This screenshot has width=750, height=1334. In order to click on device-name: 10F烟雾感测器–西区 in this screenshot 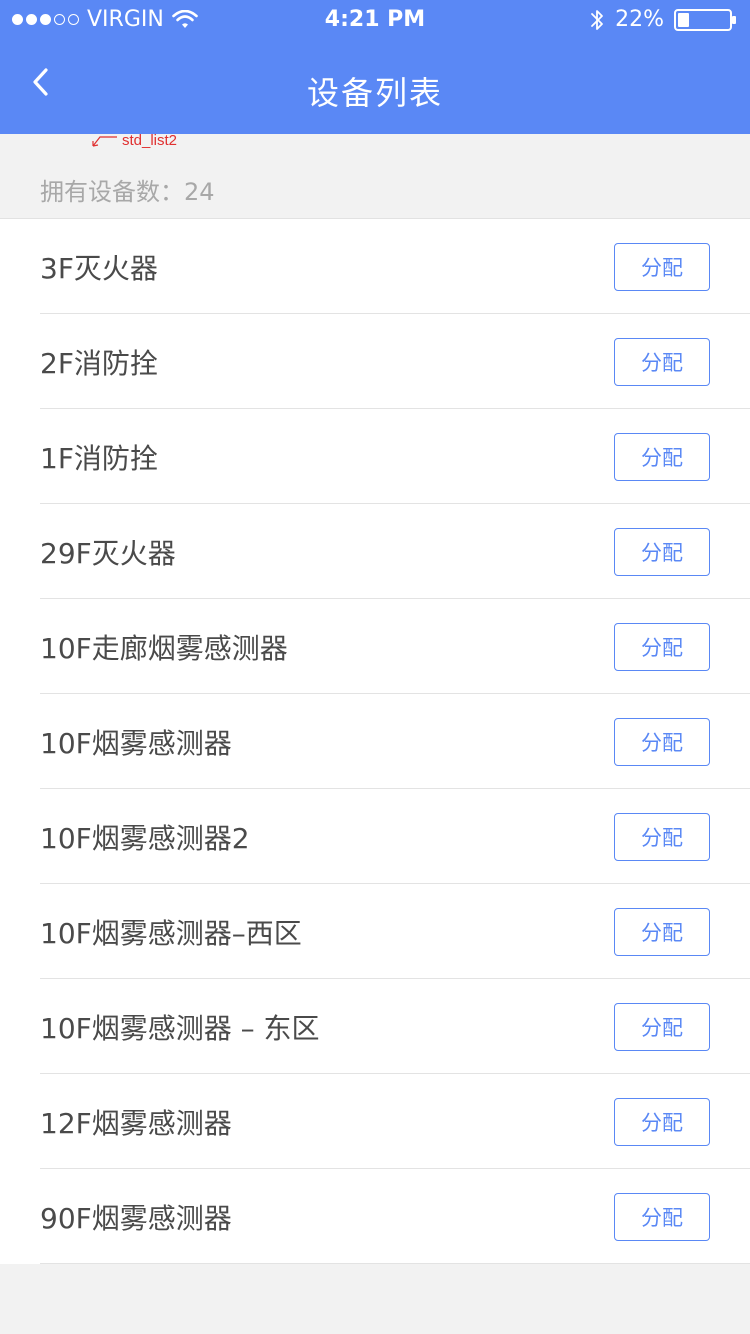, I will do `click(171, 933)`.